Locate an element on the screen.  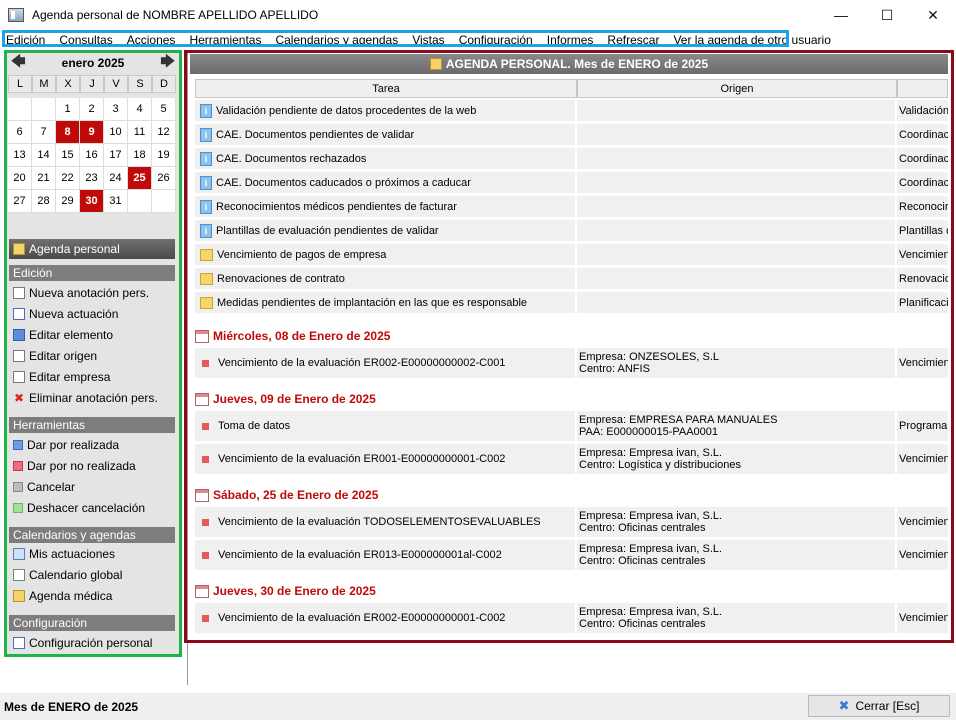
minimize-icon: — is located at coordinates (841, 15).